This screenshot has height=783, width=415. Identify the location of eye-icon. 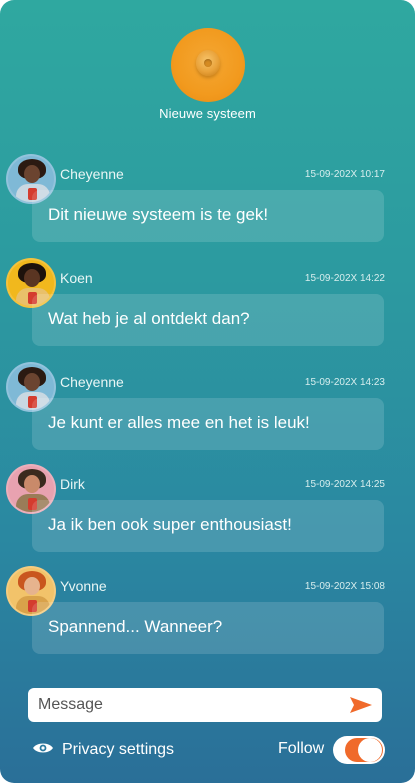
(43, 750).